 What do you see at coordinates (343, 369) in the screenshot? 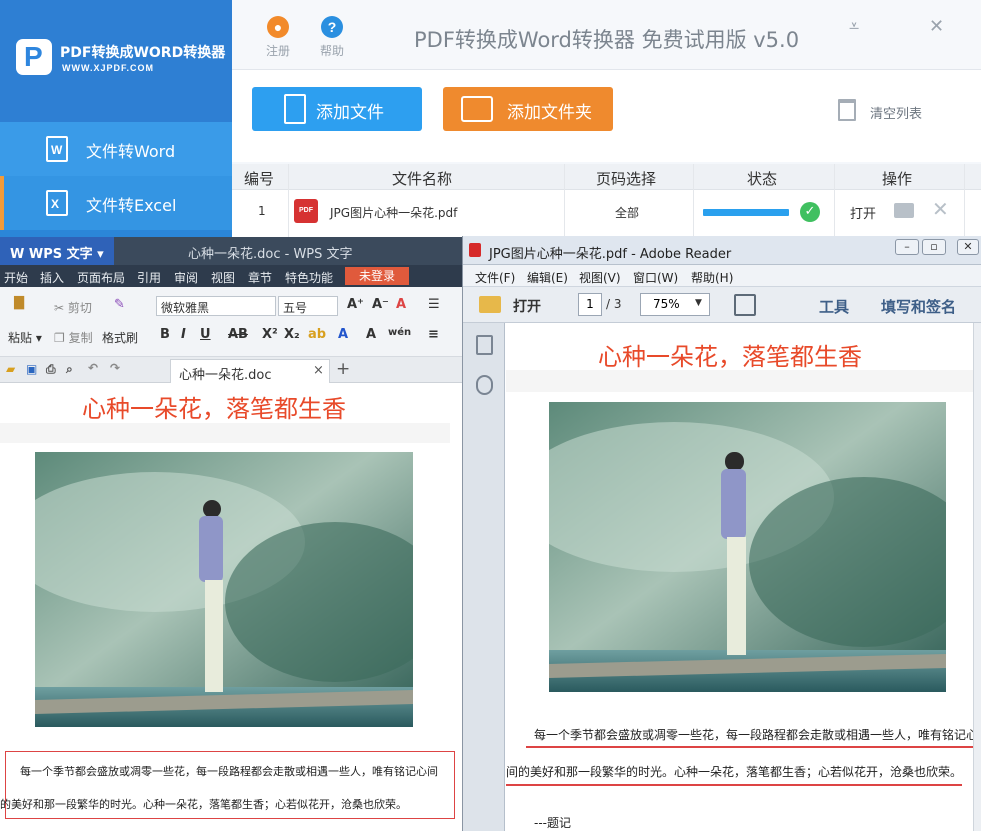
I see `new-tab-icon: +` at bounding box center [343, 369].